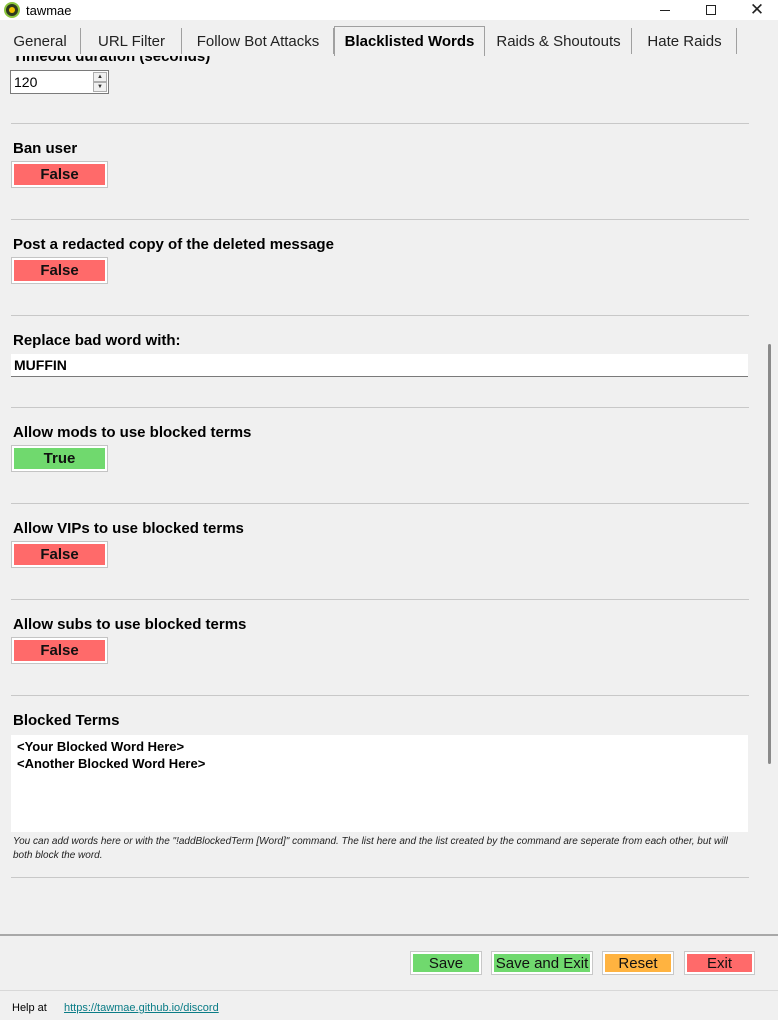  Describe the element at coordinates (100, 87) in the screenshot. I see `spin-down-icon: ▼` at that location.